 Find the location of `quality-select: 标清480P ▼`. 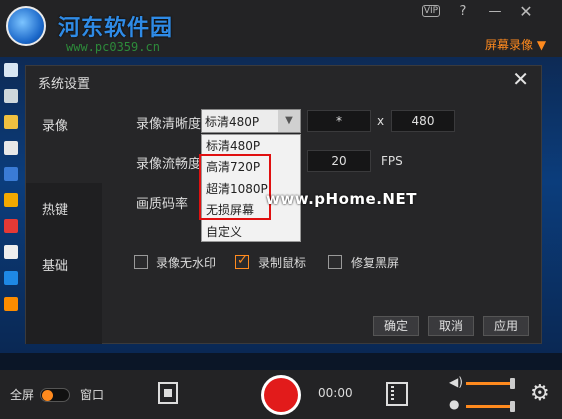

quality-select: 标清480P ▼ is located at coordinates (251, 121).